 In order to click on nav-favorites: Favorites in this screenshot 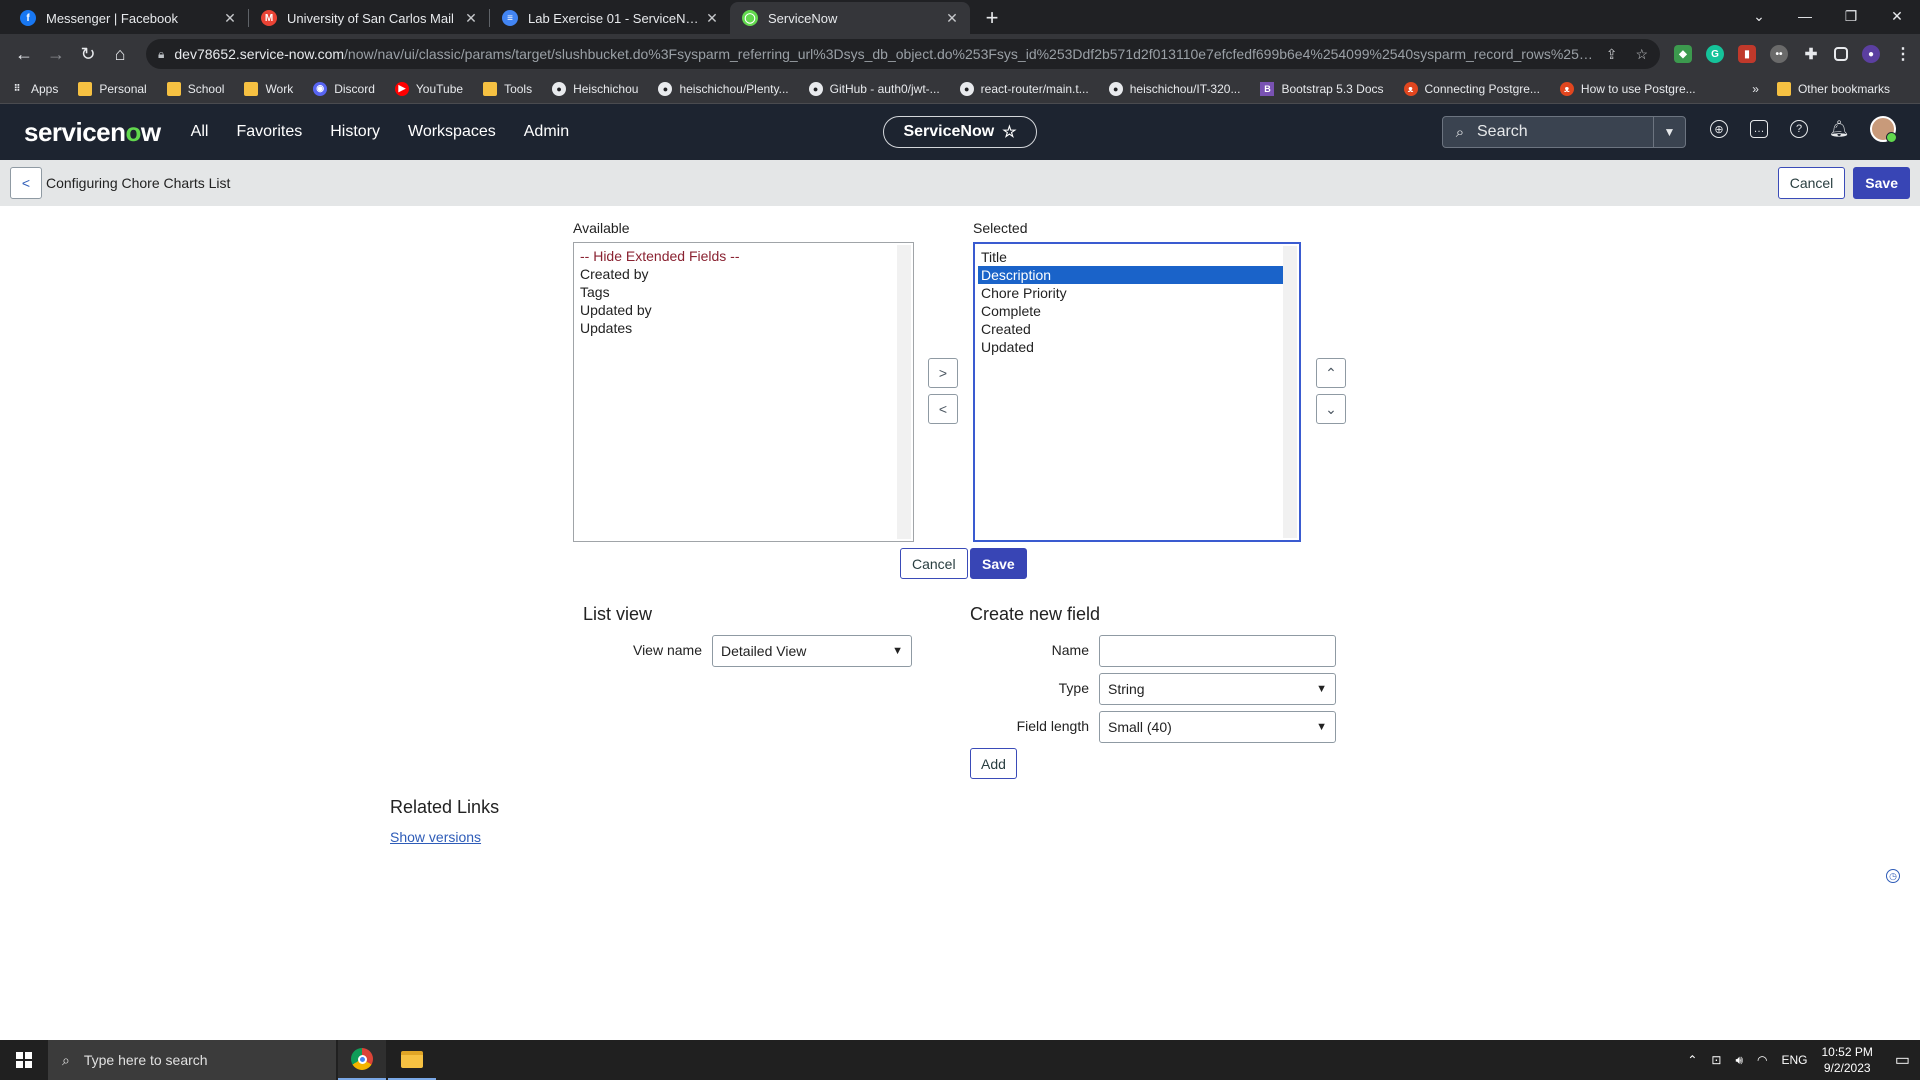, I will do `click(269, 132)`.